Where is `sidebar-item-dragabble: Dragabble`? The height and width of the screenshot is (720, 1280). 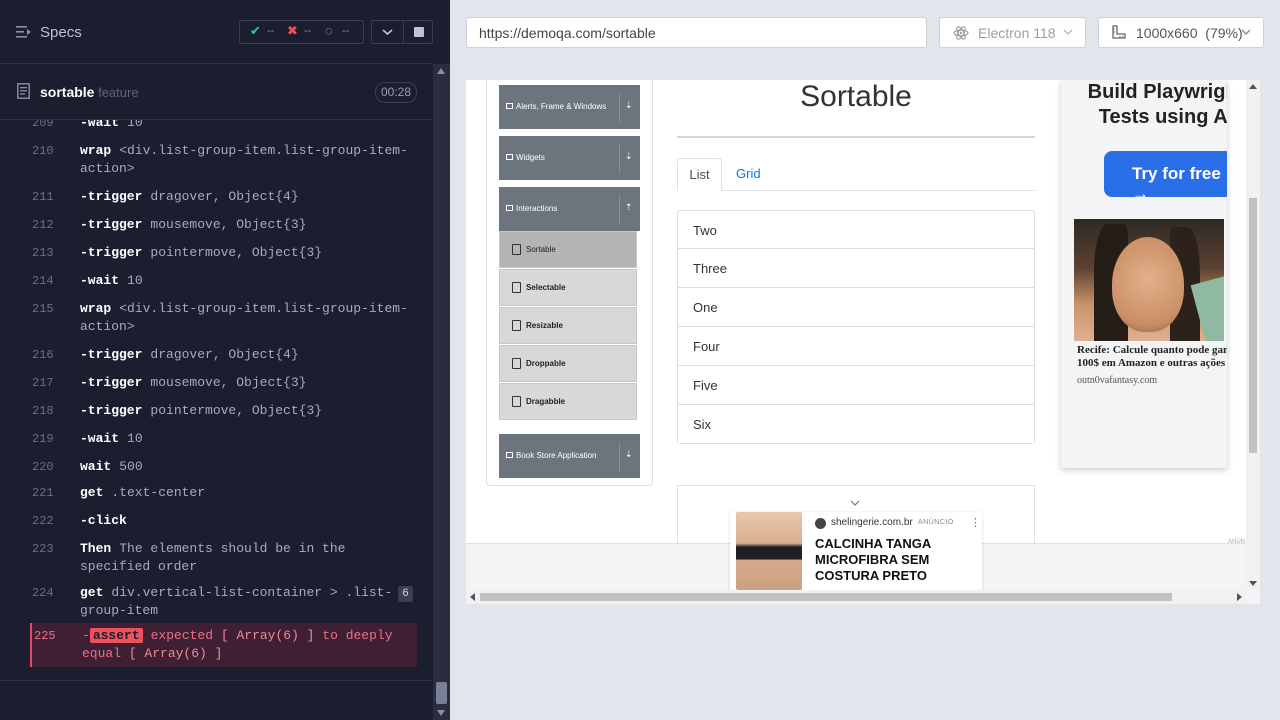 sidebar-item-dragabble: Dragabble is located at coordinates (568, 401).